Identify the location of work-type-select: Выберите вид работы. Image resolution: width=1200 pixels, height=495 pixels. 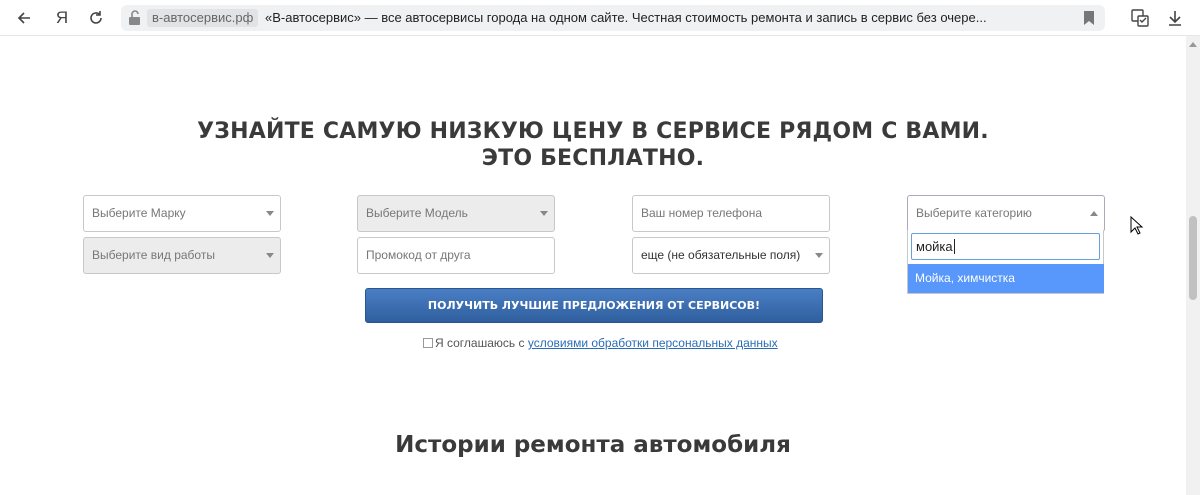
(182, 255).